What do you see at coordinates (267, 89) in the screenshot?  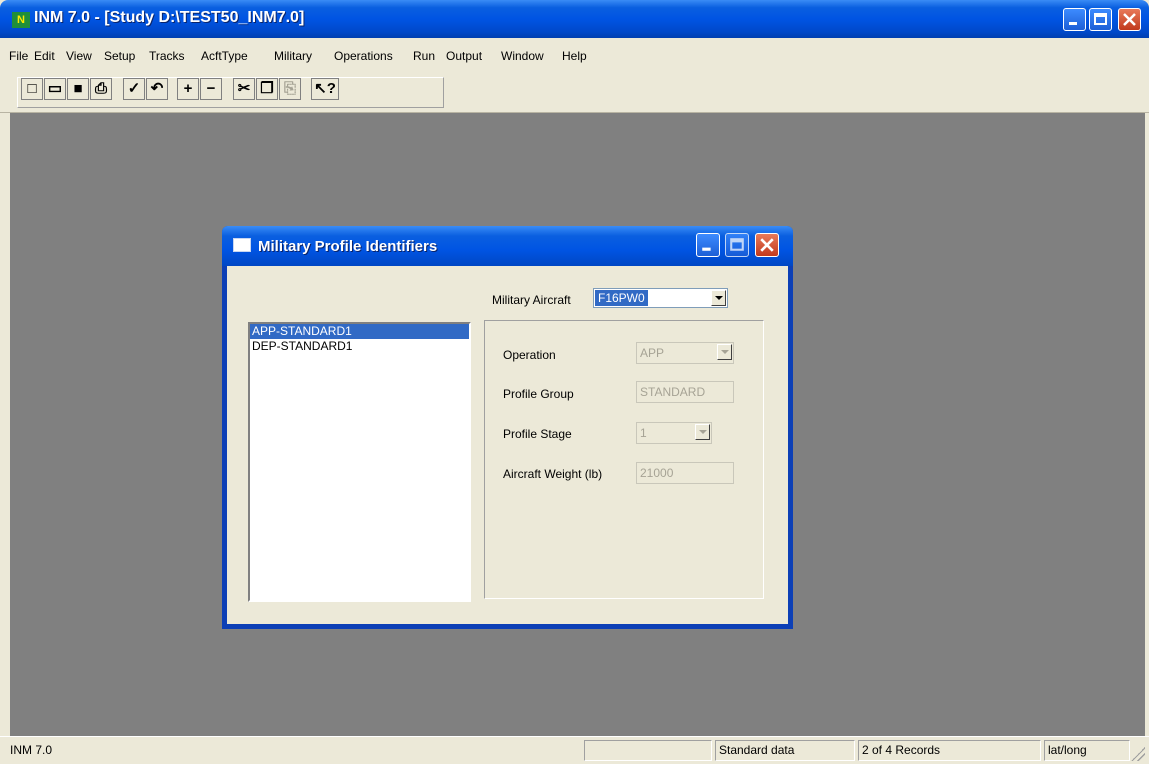 I see `copy-icon: ❐` at bounding box center [267, 89].